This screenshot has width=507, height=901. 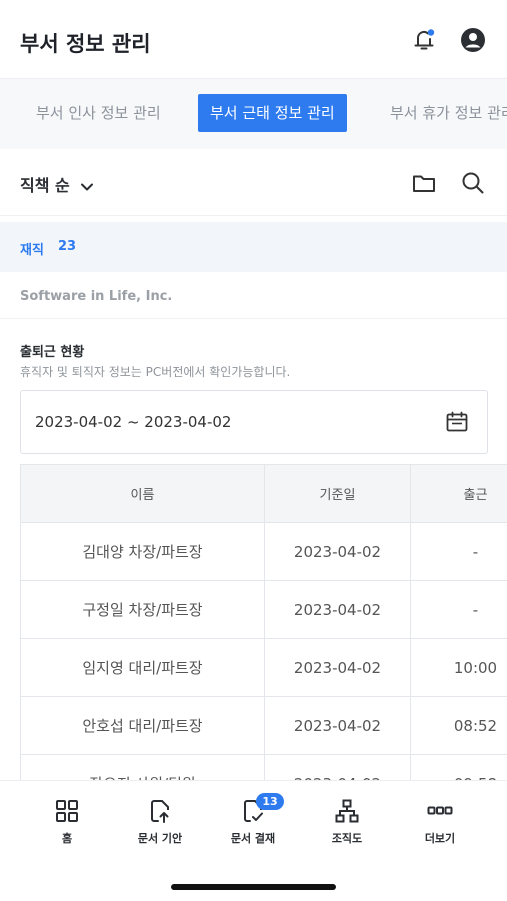 What do you see at coordinates (155, 371) in the screenshot?
I see `section-subtitle: 휴직자 및 퇴직자 정보는 PC버전에서 확인가능합니다.` at bounding box center [155, 371].